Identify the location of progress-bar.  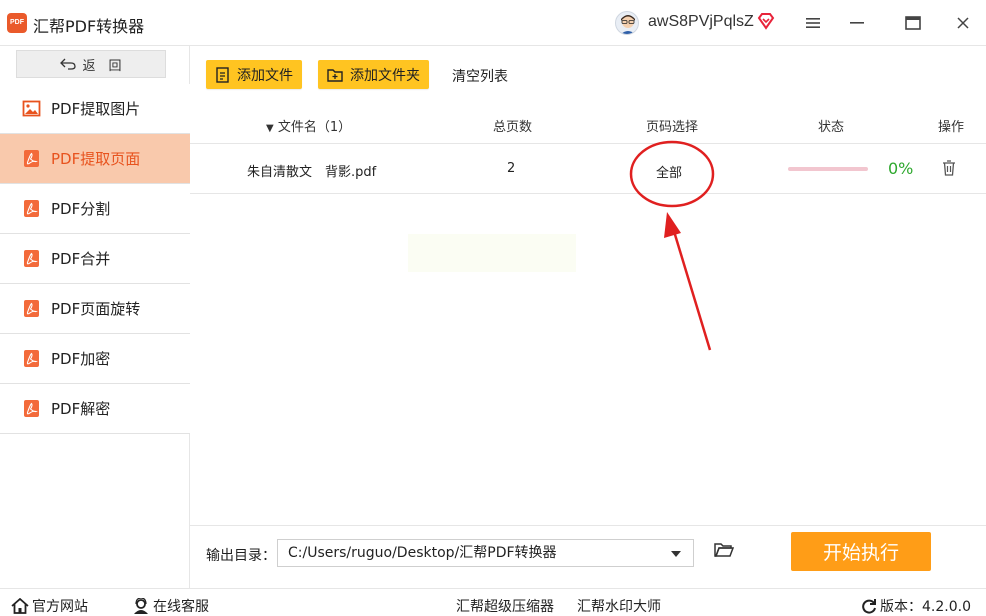
(828, 169).